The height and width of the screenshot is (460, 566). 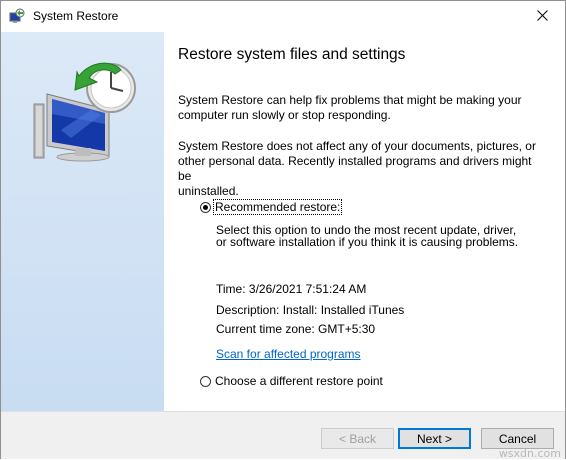 What do you see at coordinates (284, 115) in the screenshot?
I see `intro-line: computer run slowly or stop responding.` at bounding box center [284, 115].